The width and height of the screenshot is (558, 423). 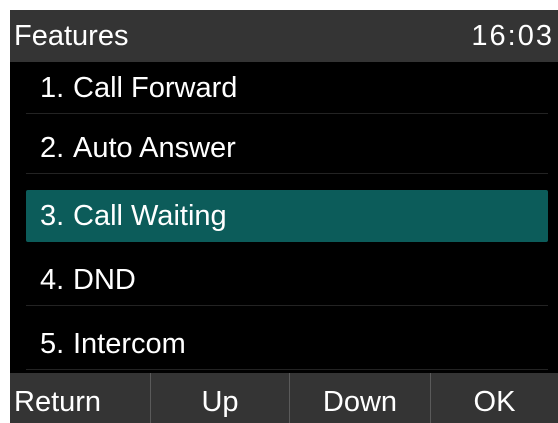 I want to click on menu-item-number: 4., so click(x=52, y=280).